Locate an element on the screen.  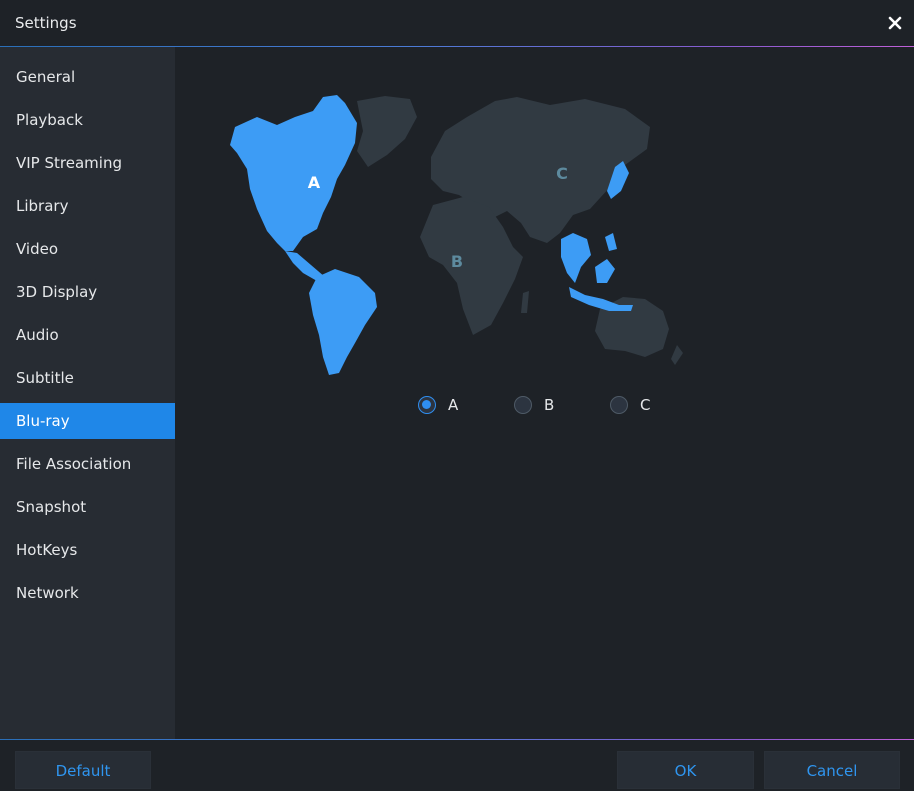
sidebar-item-blu-ray: Blu-ray is located at coordinates (87, 421).